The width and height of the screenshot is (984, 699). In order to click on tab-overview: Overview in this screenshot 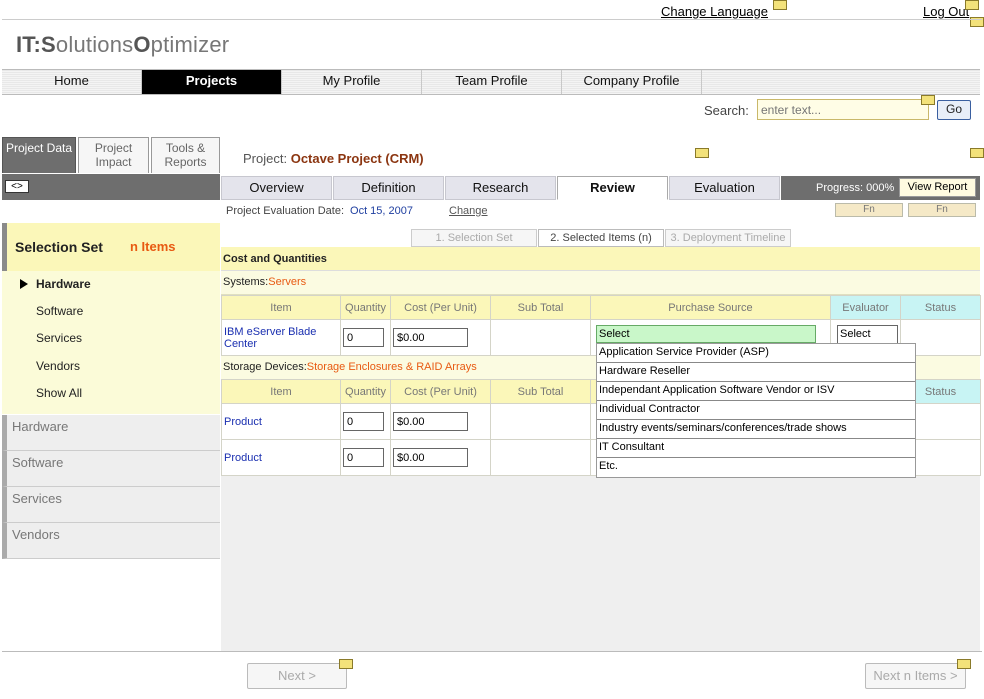, I will do `click(276, 188)`.